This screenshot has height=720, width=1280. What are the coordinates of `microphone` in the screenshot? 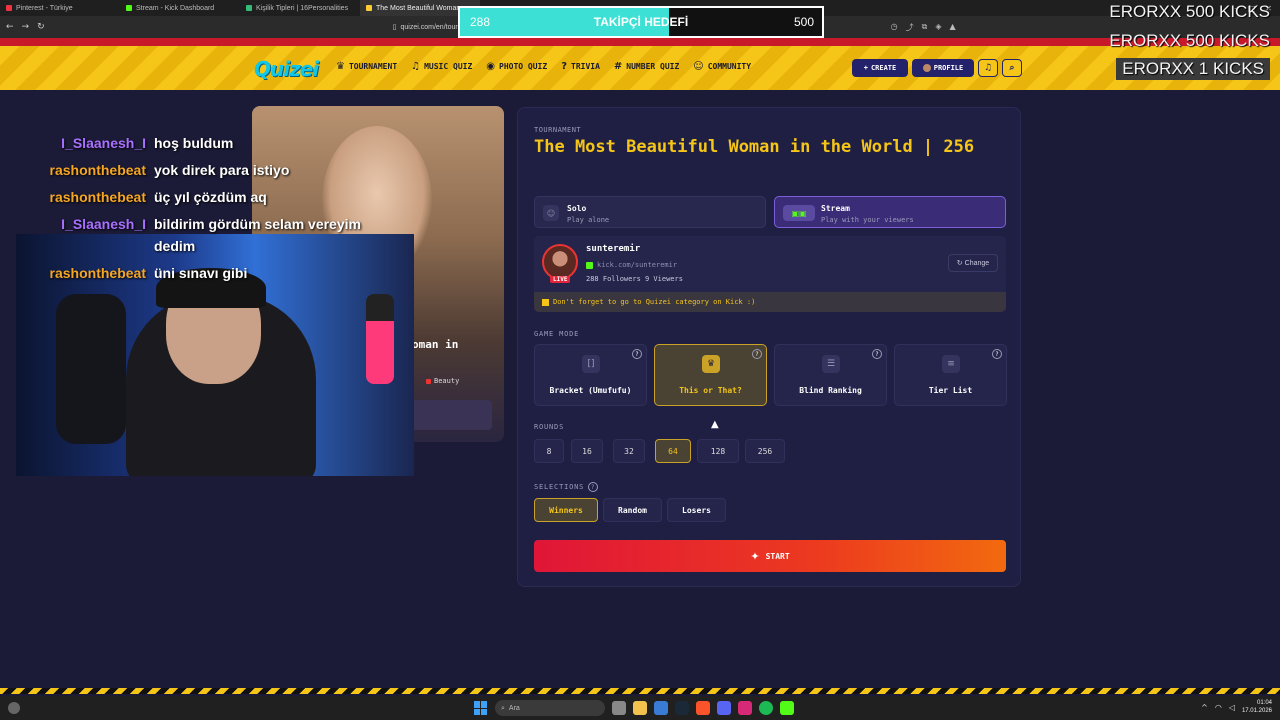 It's located at (380, 339).